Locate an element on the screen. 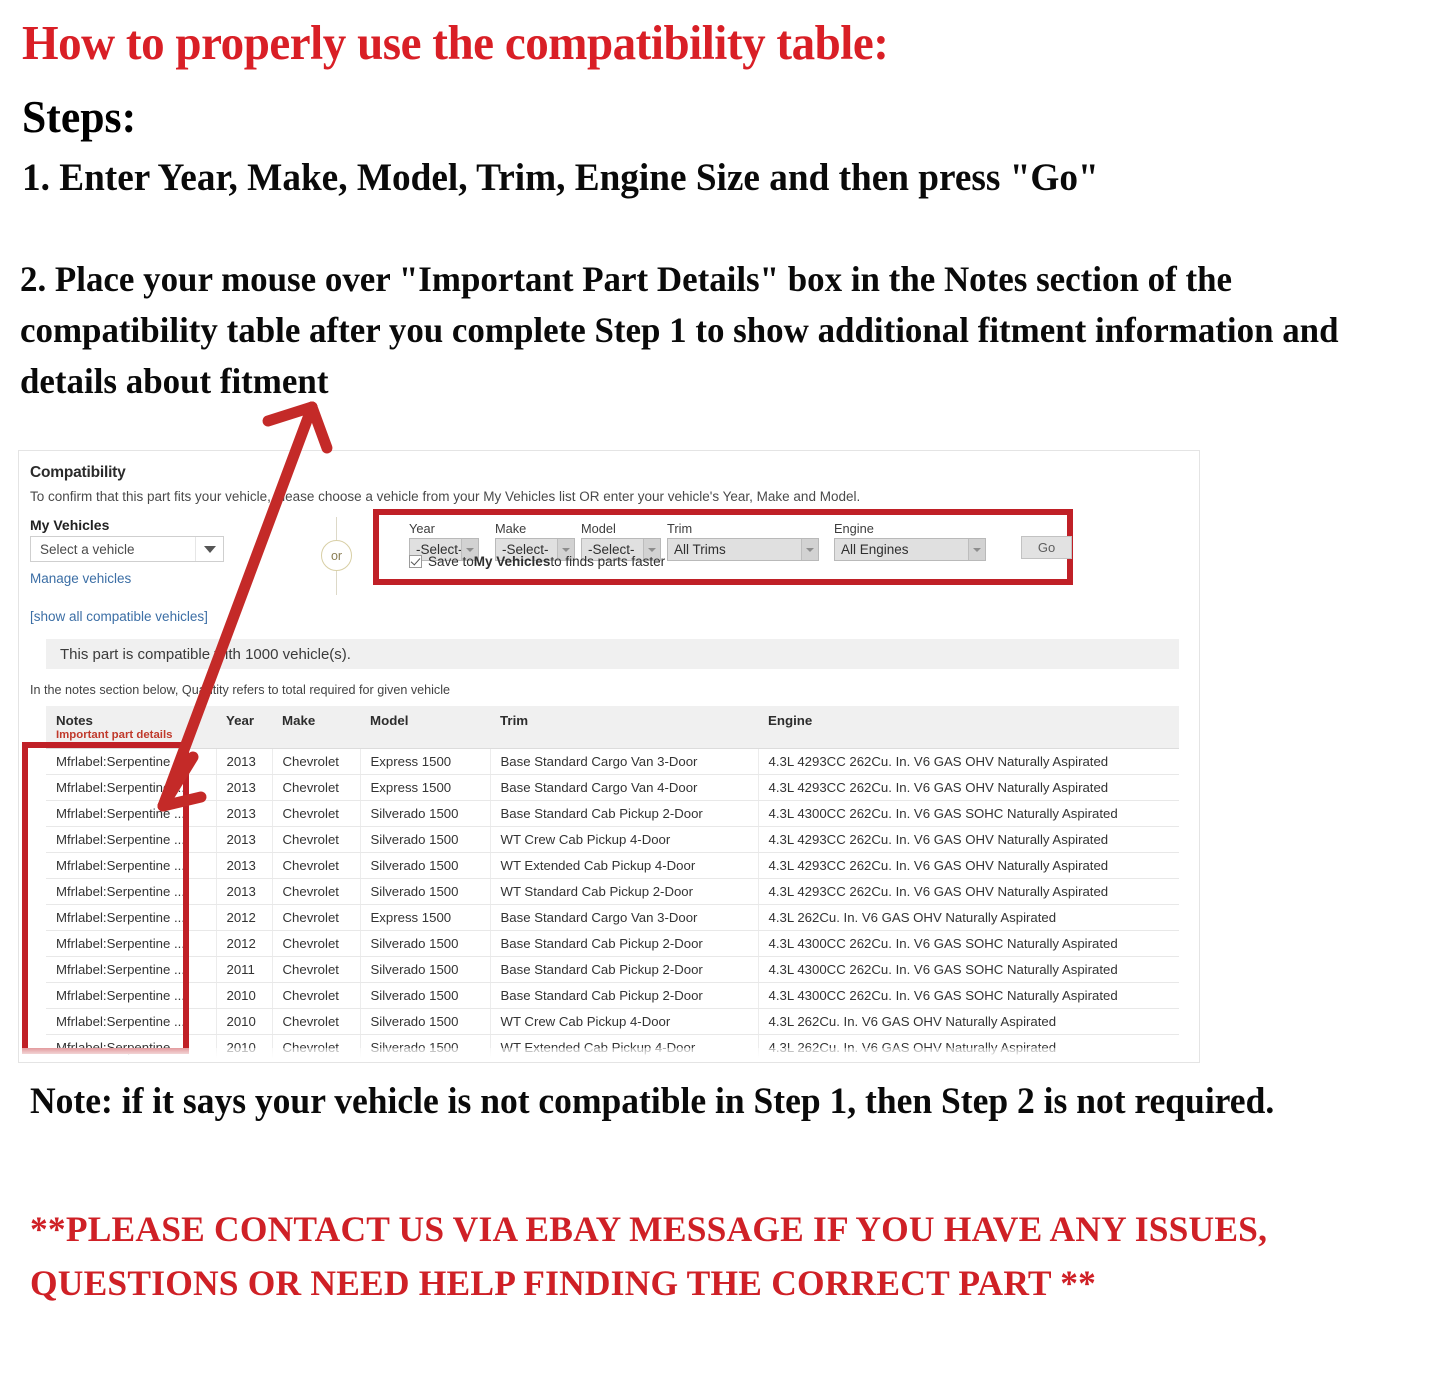  panel-title: Compatibility is located at coordinates (78, 472).